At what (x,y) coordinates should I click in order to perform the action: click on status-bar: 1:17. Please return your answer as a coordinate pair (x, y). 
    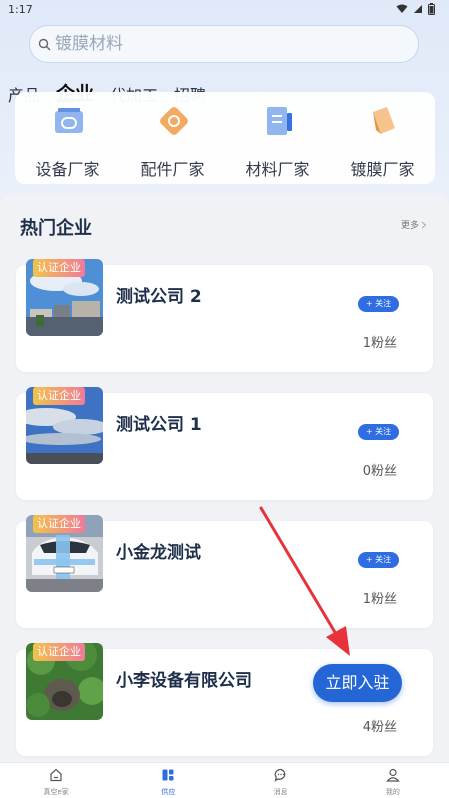
    Looking at the image, I should click on (224, 10).